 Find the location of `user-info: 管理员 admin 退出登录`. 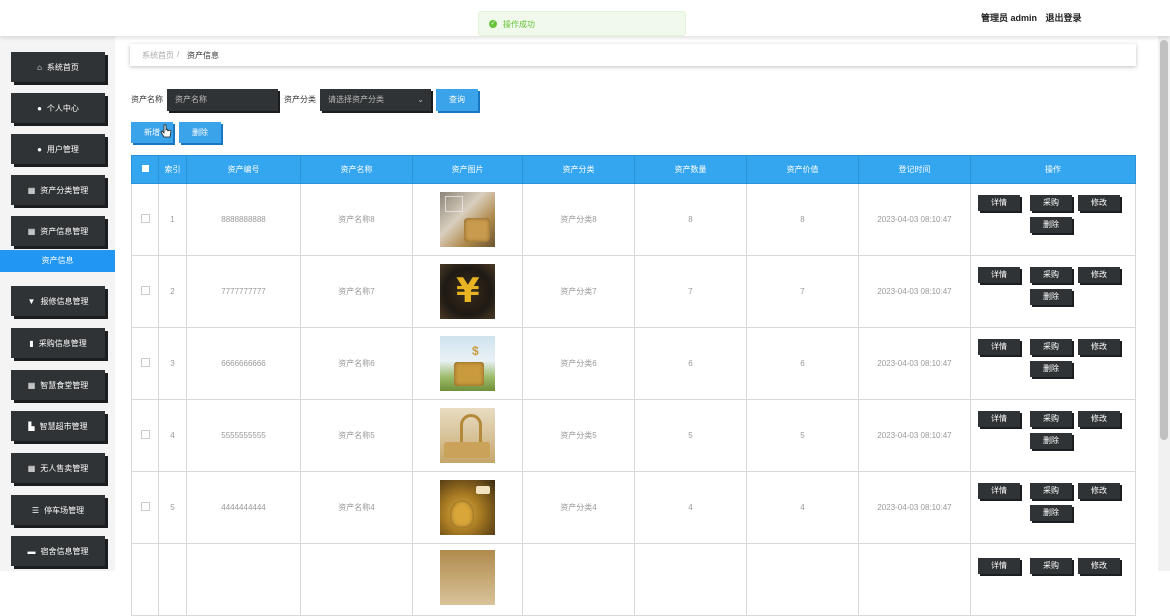

user-info: 管理员 admin 退出登录 is located at coordinates (1031, 17).